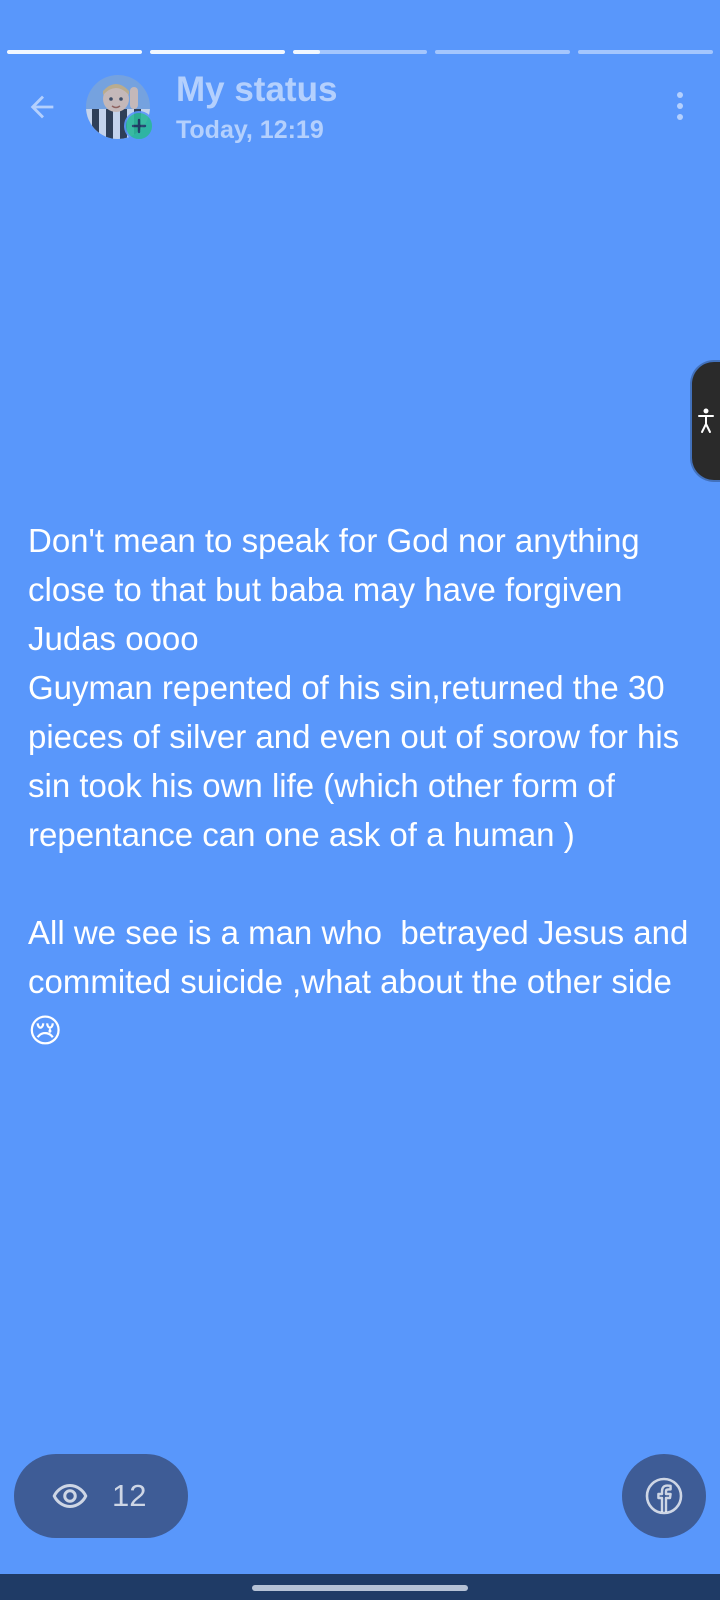 This screenshot has height=1600, width=720. I want to click on system-navigation-bar, so click(360, 1587).